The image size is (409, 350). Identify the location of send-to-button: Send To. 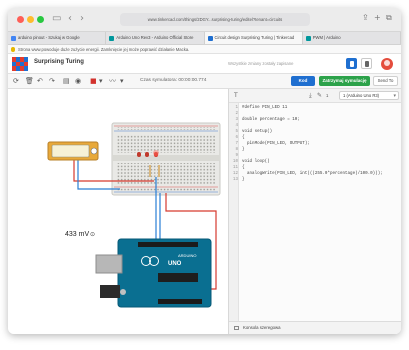
(385, 81).